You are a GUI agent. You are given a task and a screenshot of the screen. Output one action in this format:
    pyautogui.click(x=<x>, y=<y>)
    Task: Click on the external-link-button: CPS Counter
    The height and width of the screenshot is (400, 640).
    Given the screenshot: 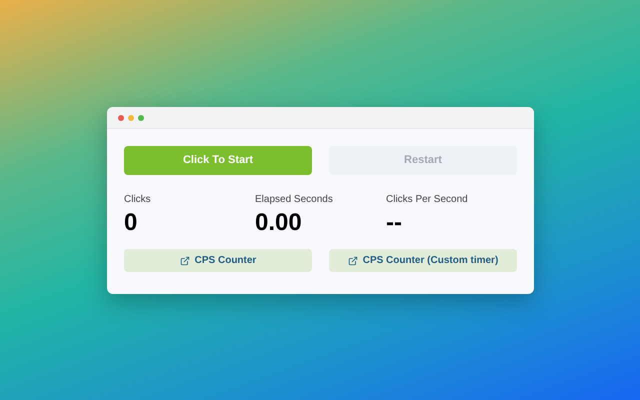 What is the action you would take?
    pyautogui.click(x=218, y=260)
    